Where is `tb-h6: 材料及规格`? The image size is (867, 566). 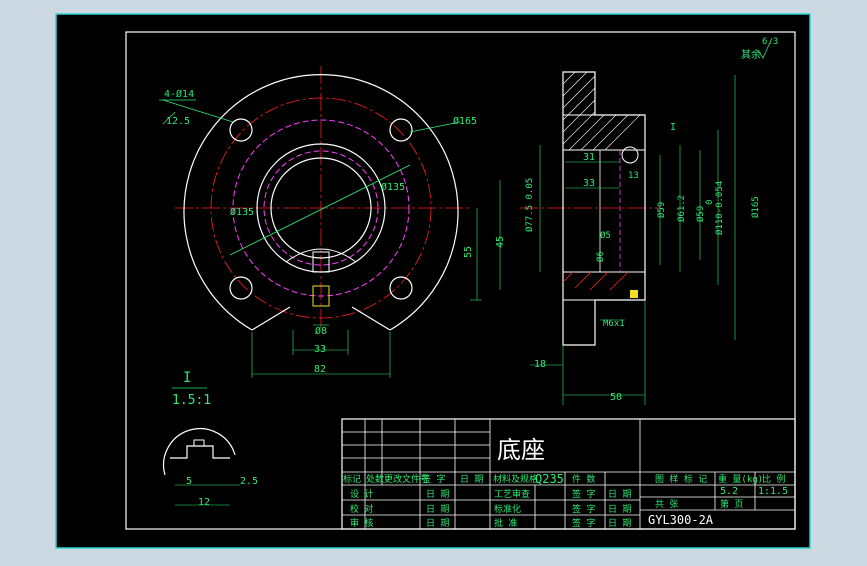 tb-h6: 材料及规格 is located at coordinates (515, 479).